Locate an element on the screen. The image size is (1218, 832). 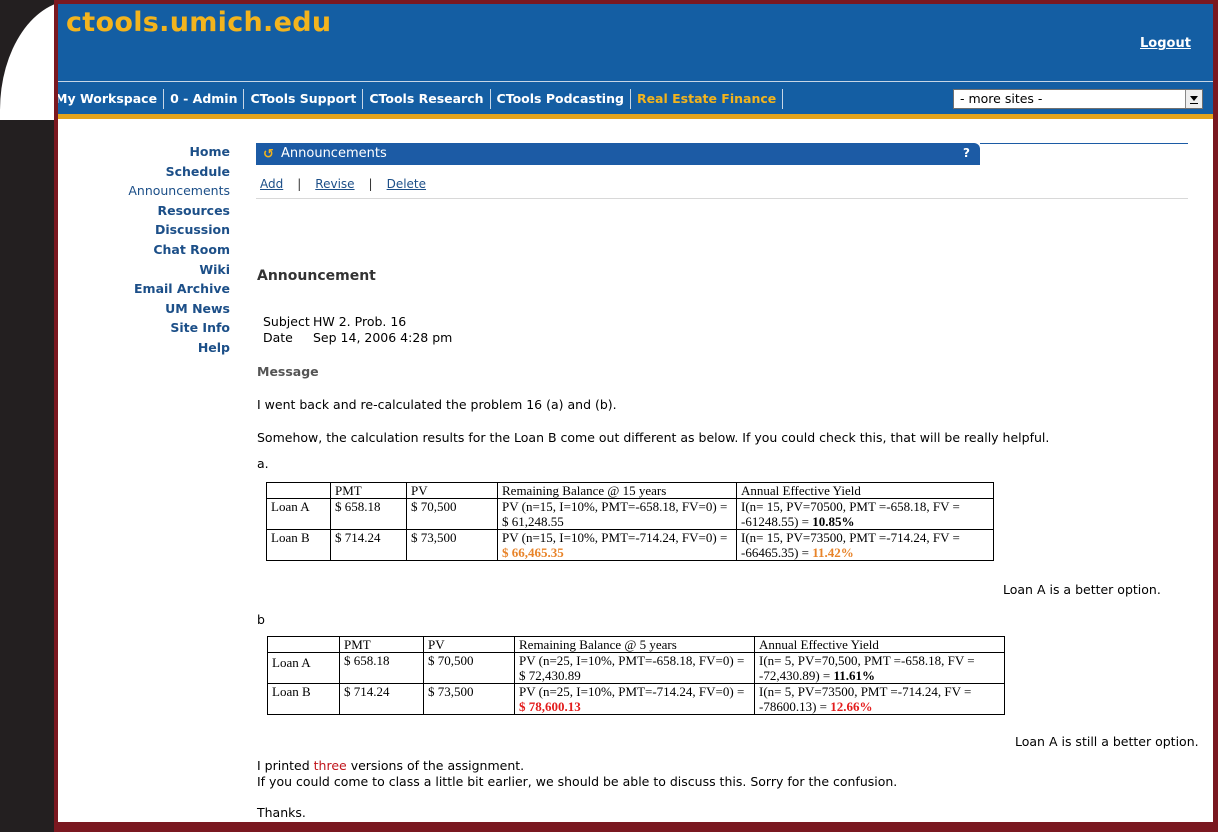
balance-formula: PV (n=25, I=10%, PMT=-714.24, FV=0) = is located at coordinates (632, 691).